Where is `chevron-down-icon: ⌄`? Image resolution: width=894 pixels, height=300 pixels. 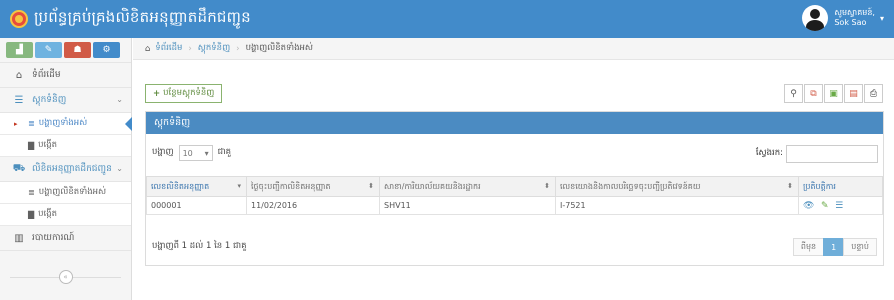 chevron-down-icon: ⌄ is located at coordinates (119, 99).